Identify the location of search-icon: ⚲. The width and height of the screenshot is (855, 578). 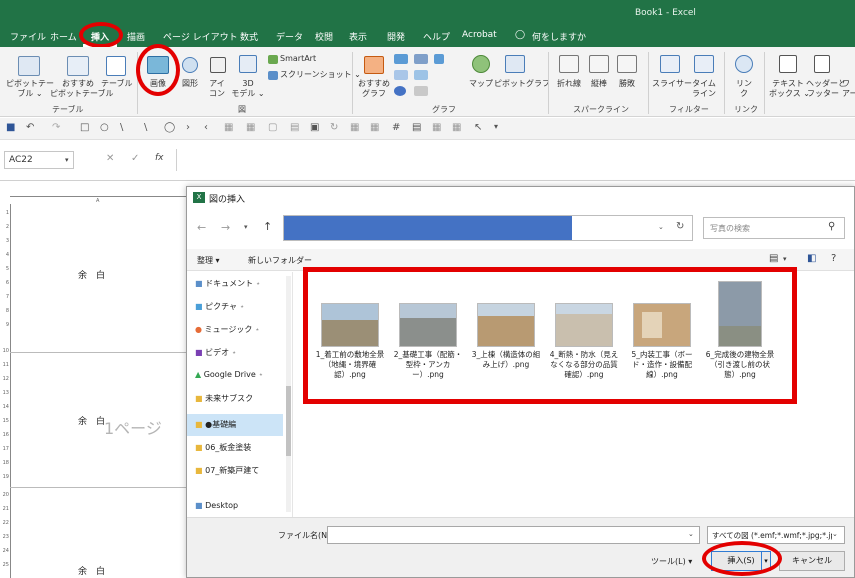
(831, 226).